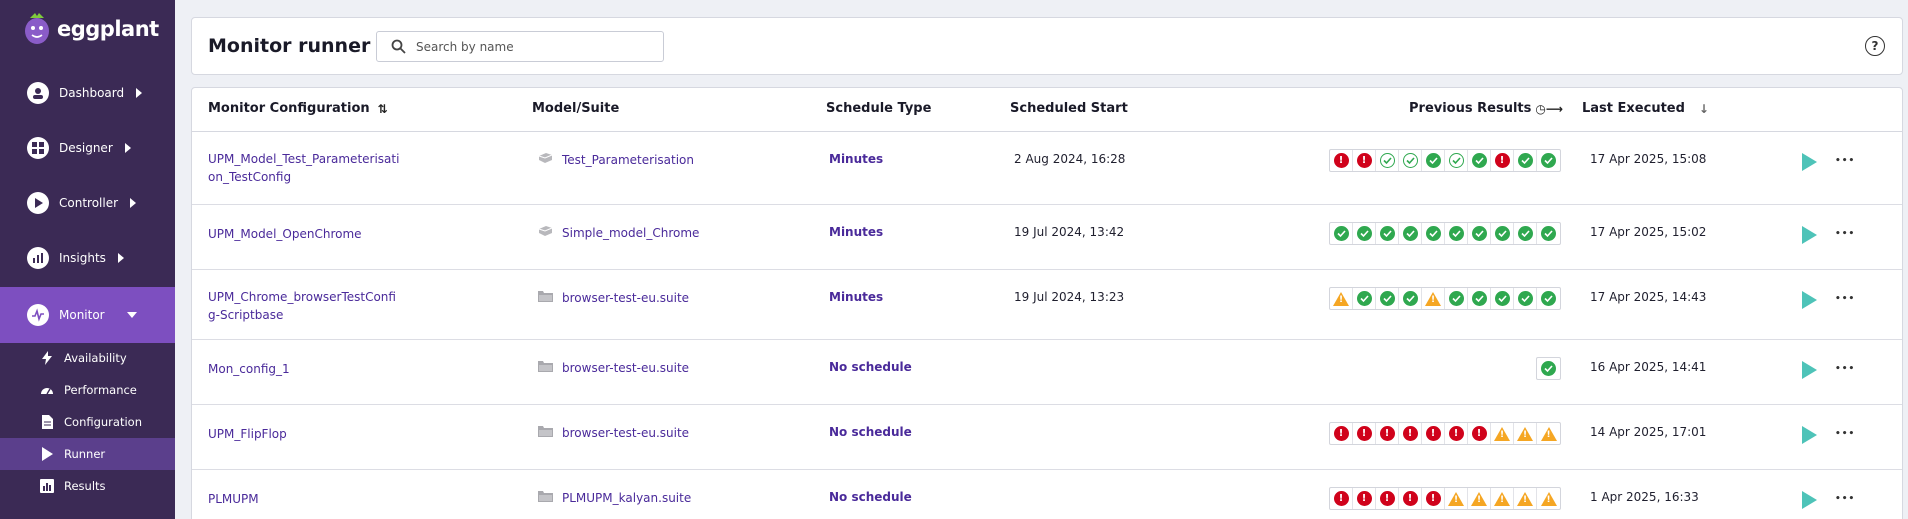 The width and height of the screenshot is (1908, 519). What do you see at coordinates (87, 486) in the screenshot?
I see `sidebar-subitem-results: Results` at bounding box center [87, 486].